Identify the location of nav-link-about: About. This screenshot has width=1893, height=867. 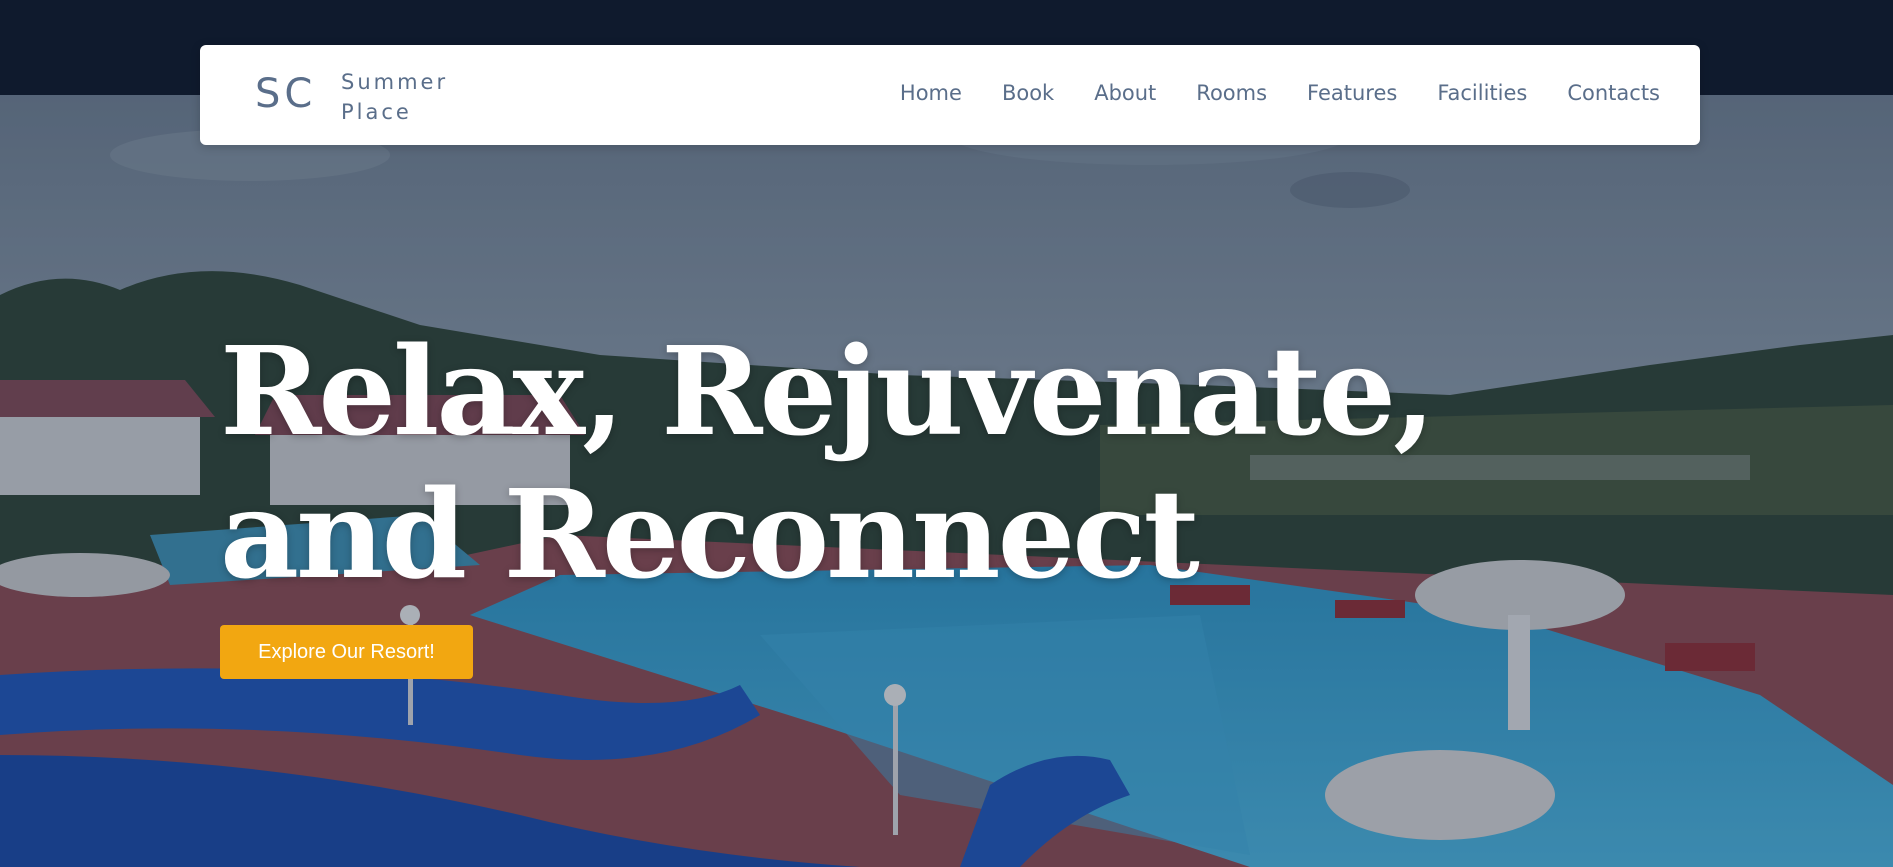
(1125, 93).